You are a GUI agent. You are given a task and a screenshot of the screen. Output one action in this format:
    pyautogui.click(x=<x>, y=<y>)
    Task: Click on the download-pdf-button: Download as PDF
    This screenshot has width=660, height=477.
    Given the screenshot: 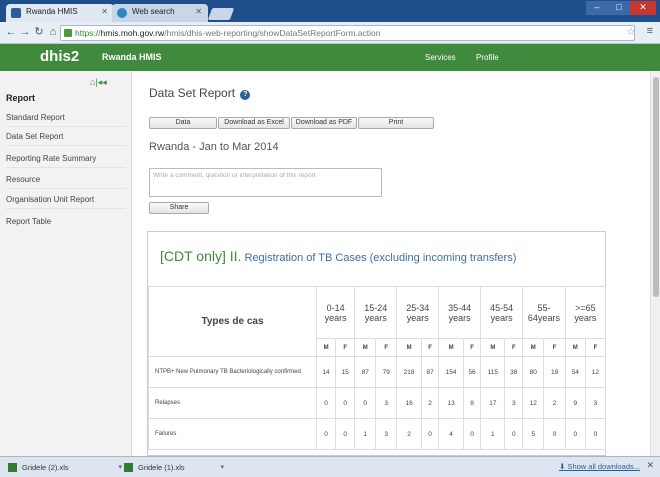 What is the action you would take?
    pyautogui.click(x=324, y=123)
    